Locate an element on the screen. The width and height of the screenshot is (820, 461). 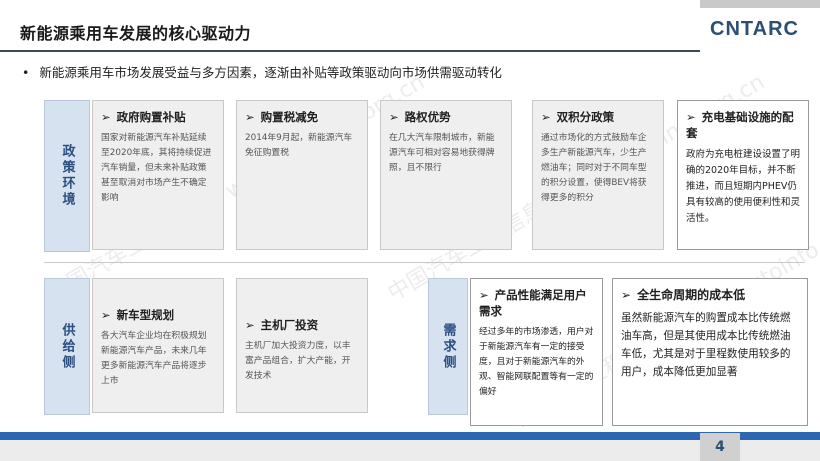
card-title-text: 政府购置补贴 is located at coordinates (151, 117).